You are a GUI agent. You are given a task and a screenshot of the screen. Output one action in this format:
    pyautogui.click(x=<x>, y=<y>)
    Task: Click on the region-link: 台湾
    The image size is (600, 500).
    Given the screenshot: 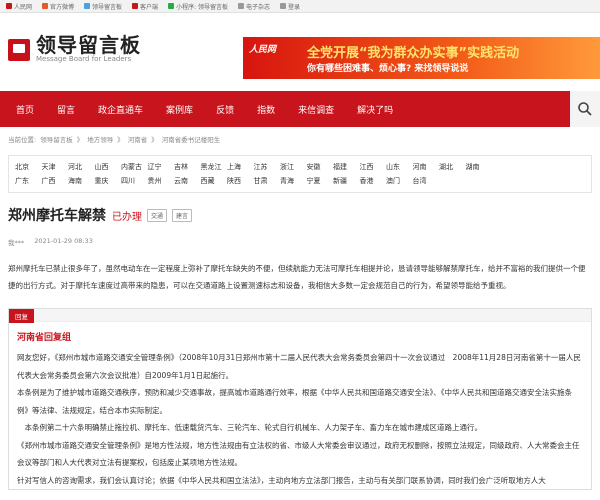 What is the action you would take?
    pyautogui.click(x=426, y=181)
    